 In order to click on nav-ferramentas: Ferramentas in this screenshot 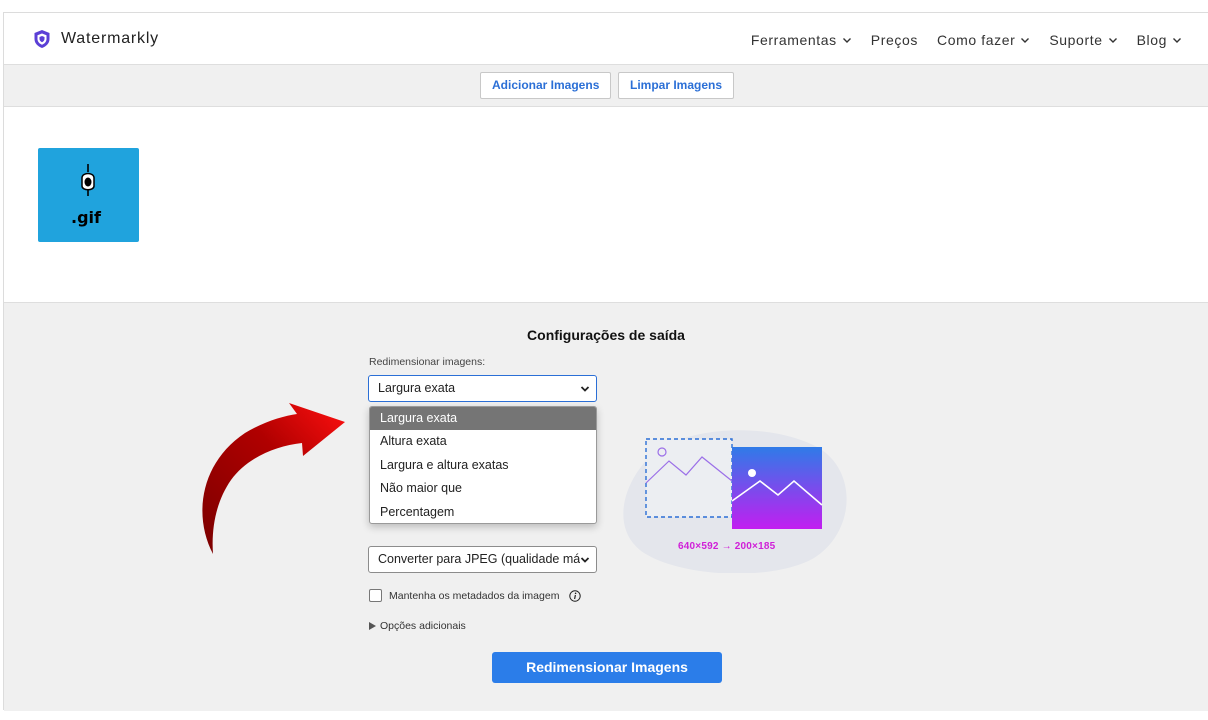, I will do `click(801, 40)`.